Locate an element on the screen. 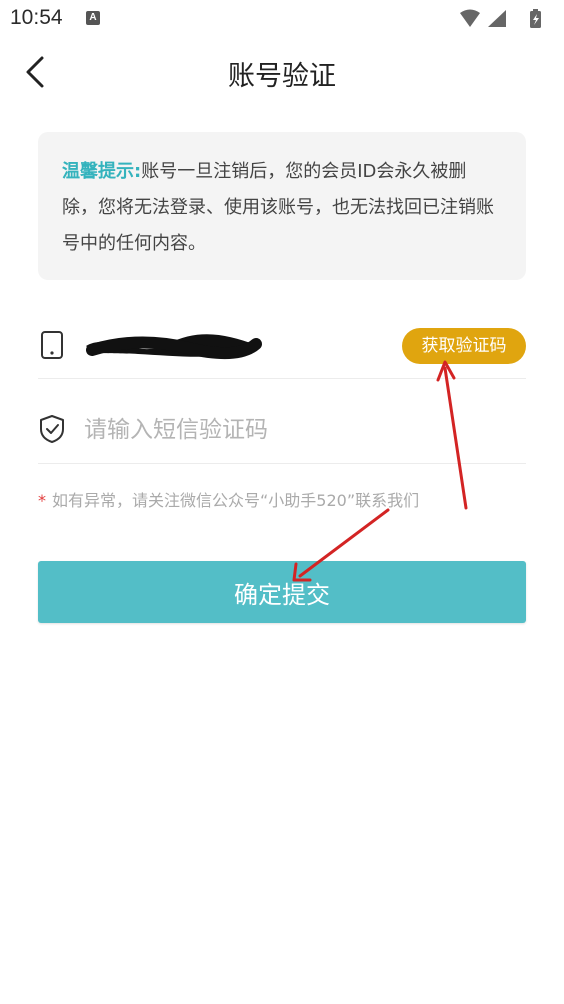  notification-icon: A is located at coordinates (93, 18).